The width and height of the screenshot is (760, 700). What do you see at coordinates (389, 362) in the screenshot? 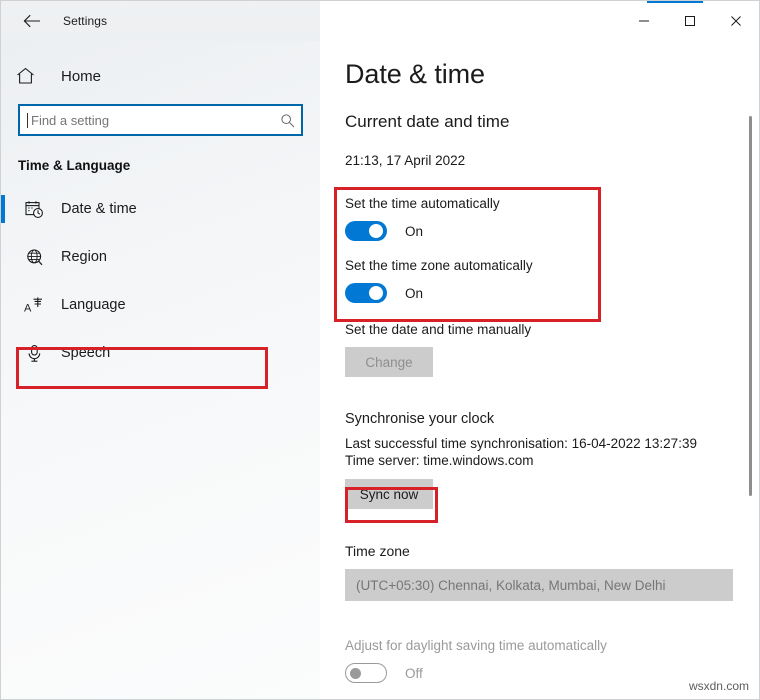
I see `change-button: Change` at bounding box center [389, 362].